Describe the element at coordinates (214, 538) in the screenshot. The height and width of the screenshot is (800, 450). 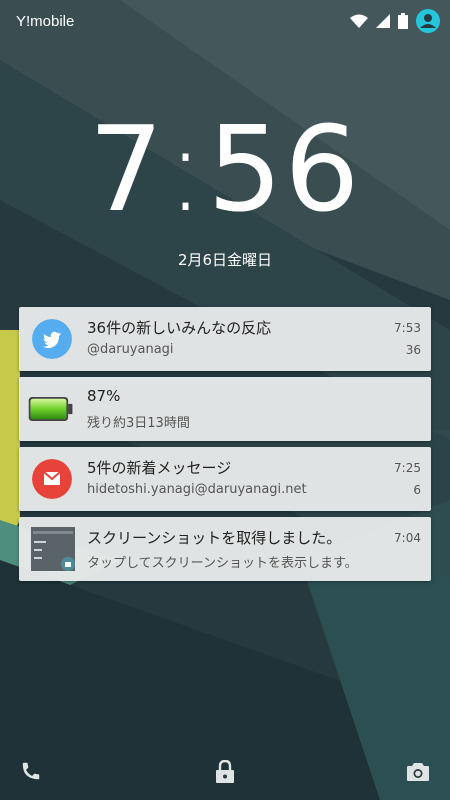
I see `notification-title: スクリーンショットを取得しました。` at that location.